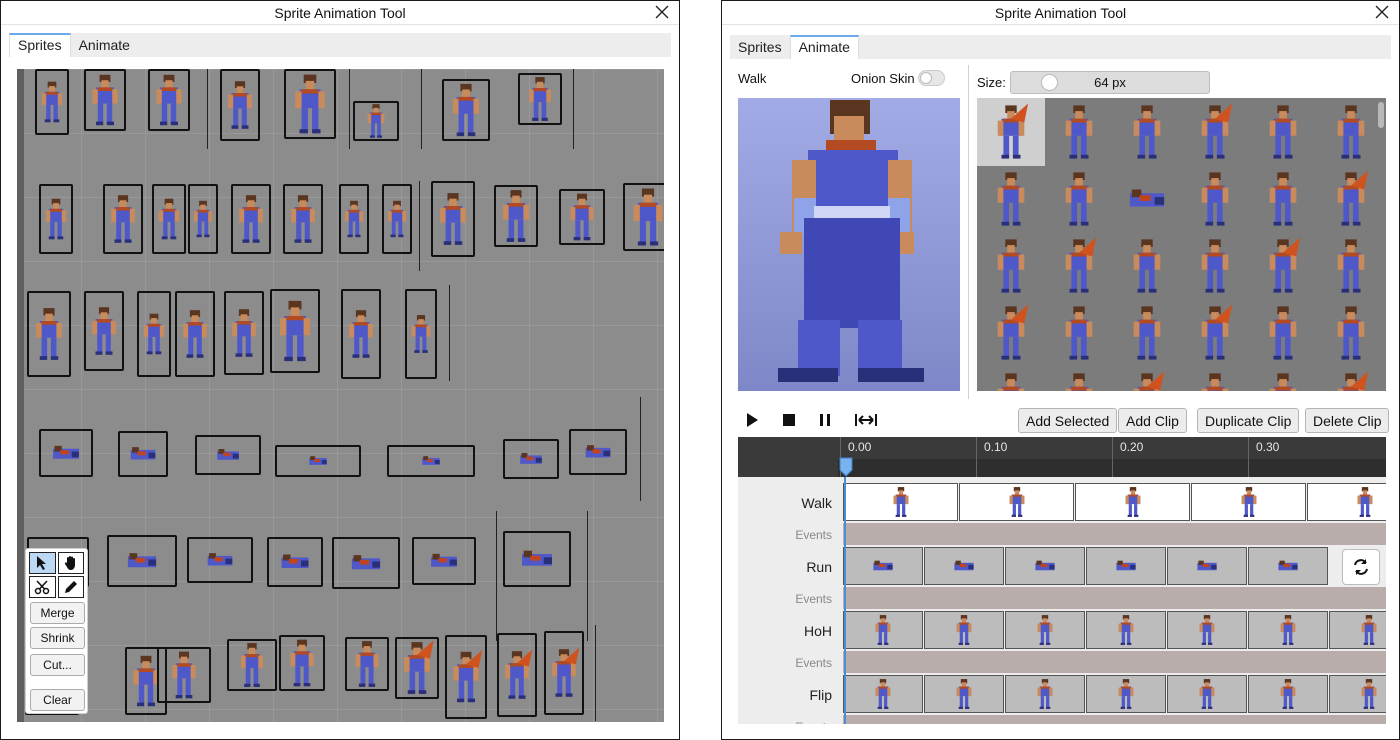 The image size is (1400, 740). What do you see at coordinates (1152, 420) in the screenshot?
I see `add-clip-button: Add Clip` at bounding box center [1152, 420].